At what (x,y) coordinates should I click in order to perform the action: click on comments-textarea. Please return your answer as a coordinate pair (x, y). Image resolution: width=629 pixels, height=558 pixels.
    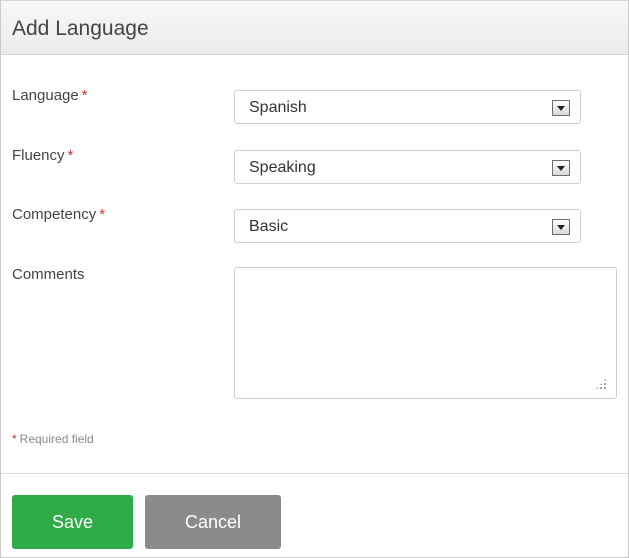
    Looking at the image, I should click on (425, 333).